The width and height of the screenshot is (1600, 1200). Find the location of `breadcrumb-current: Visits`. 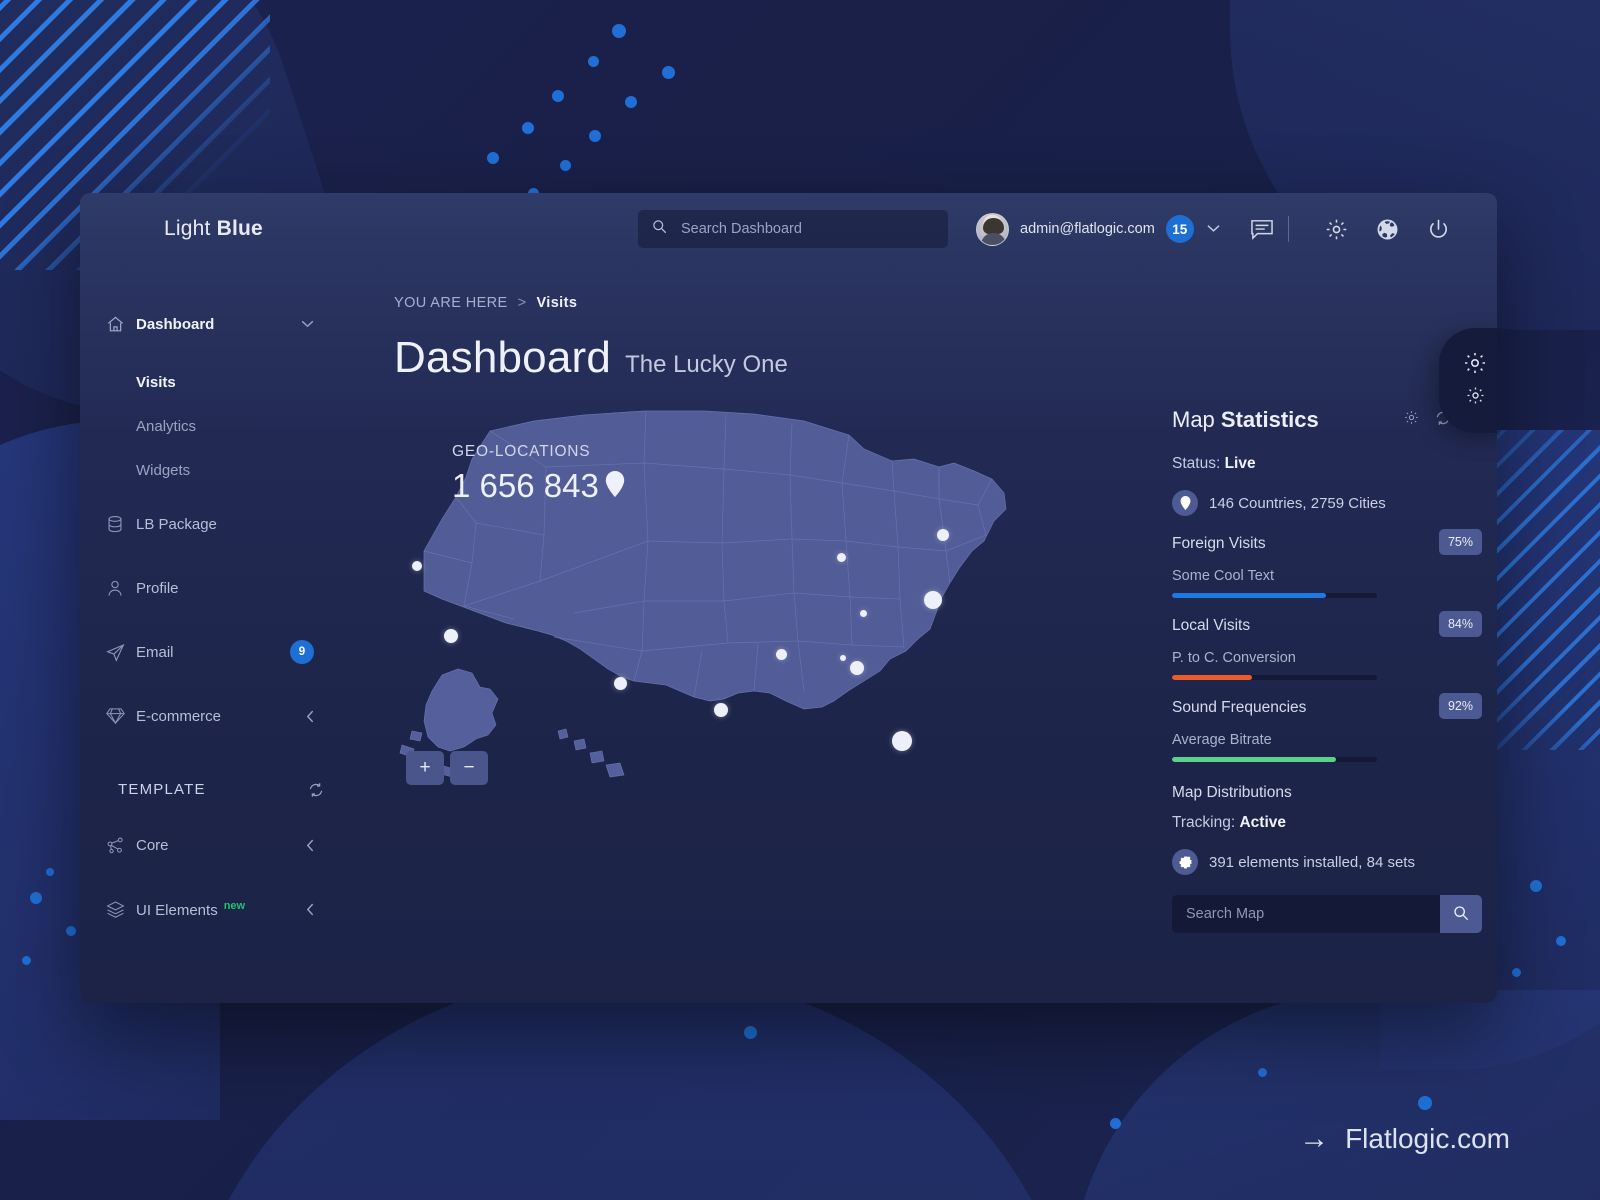

breadcrumb-current: Visits is located at coordinates (556, 303).